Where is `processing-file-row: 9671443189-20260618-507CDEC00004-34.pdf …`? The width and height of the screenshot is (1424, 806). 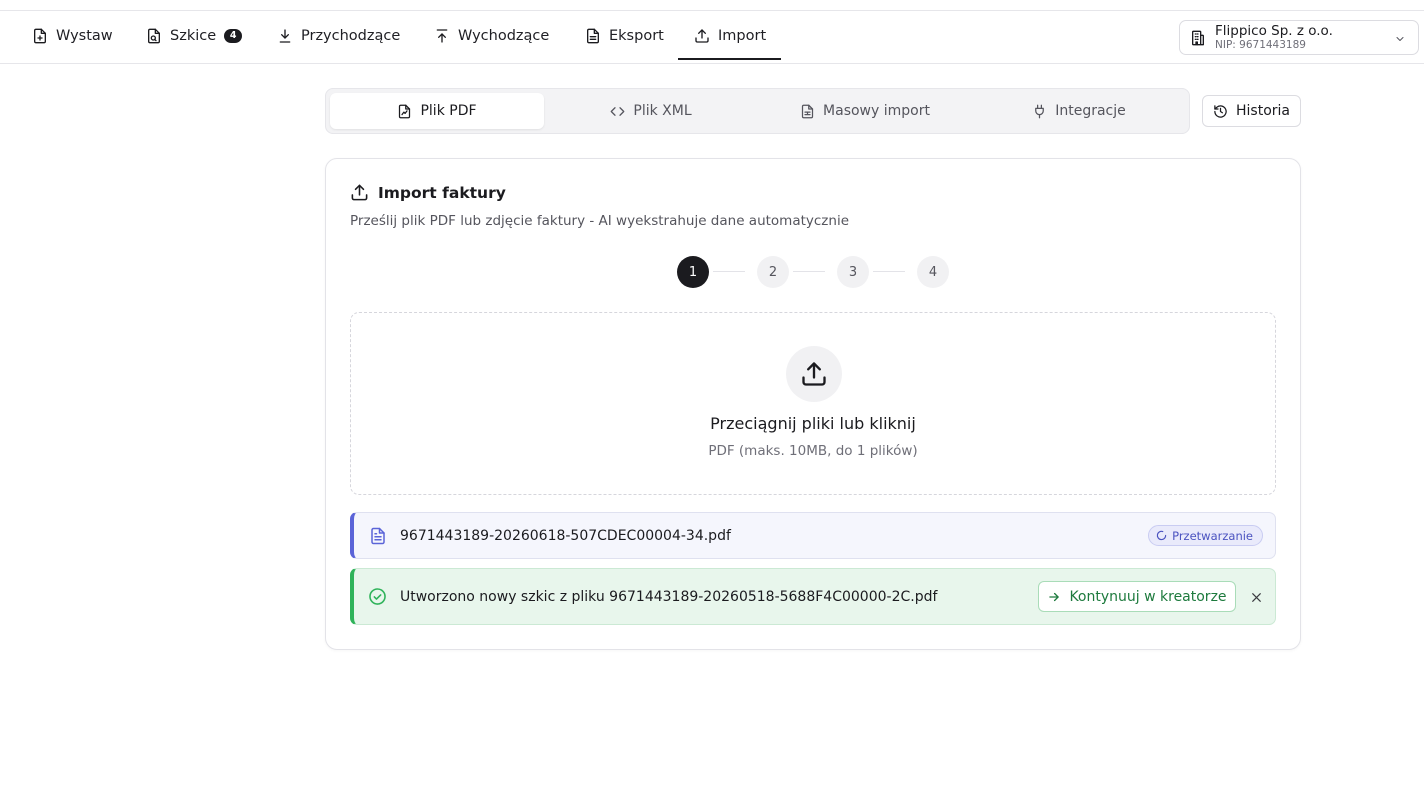 processing-file-row: 9671443189-20260618-507CDEC00004-34.pdf … is located at coordinates (813, 535).